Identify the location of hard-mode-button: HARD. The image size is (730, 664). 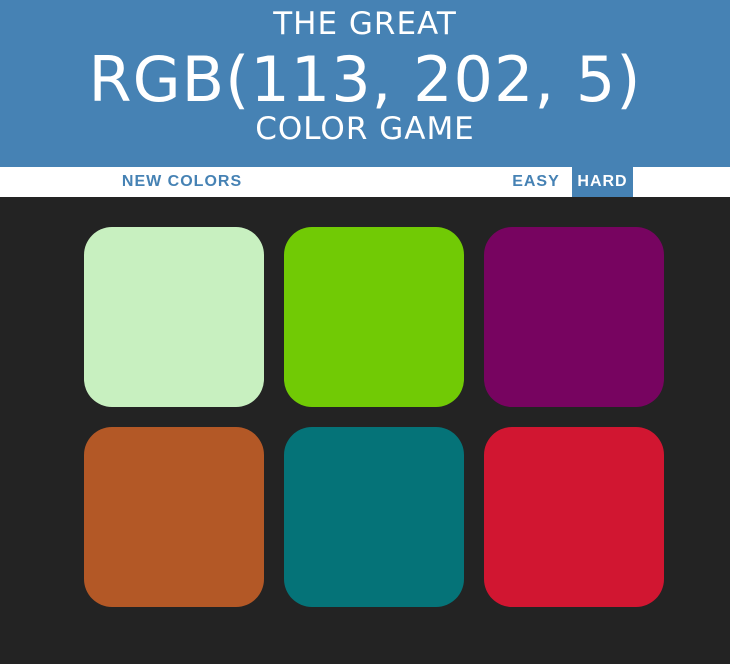
(602, 182).